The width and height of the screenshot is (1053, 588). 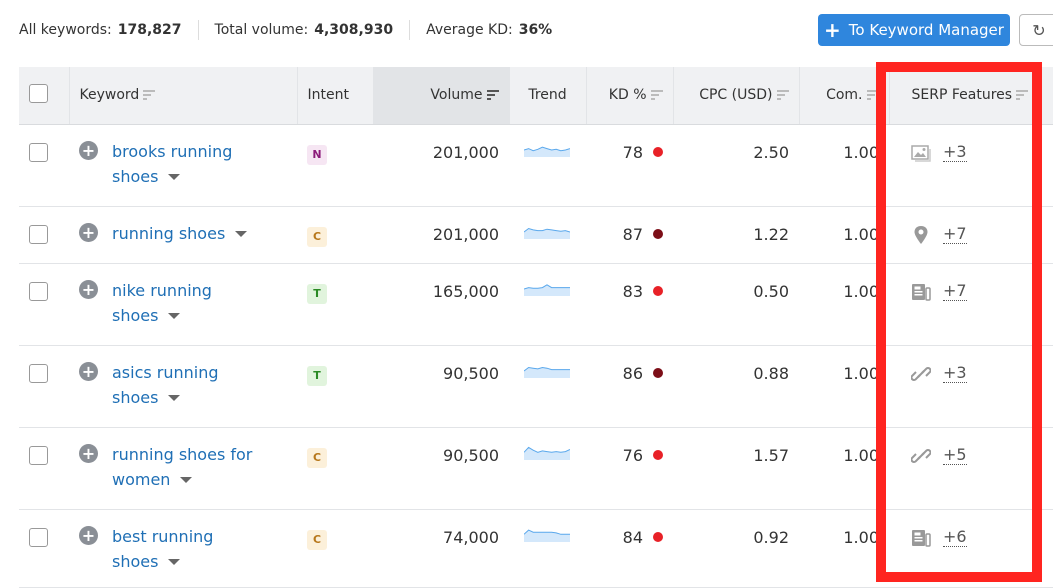 What do you see at coordinates (630, 96) in the screenshot?
I see `col-kd: KD %` at bounding box center [630, 96].